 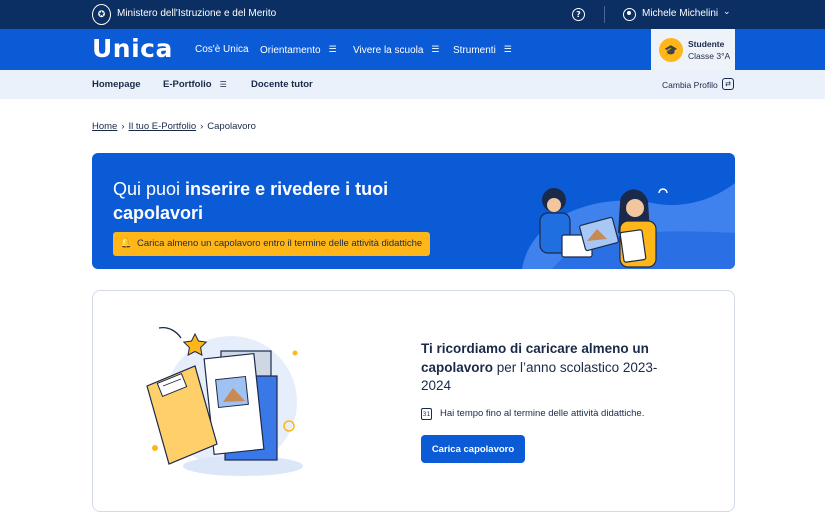 I want to click on ministry-name: Ministero dell'Istruzione e del Merito, so click(x=196, y=13).